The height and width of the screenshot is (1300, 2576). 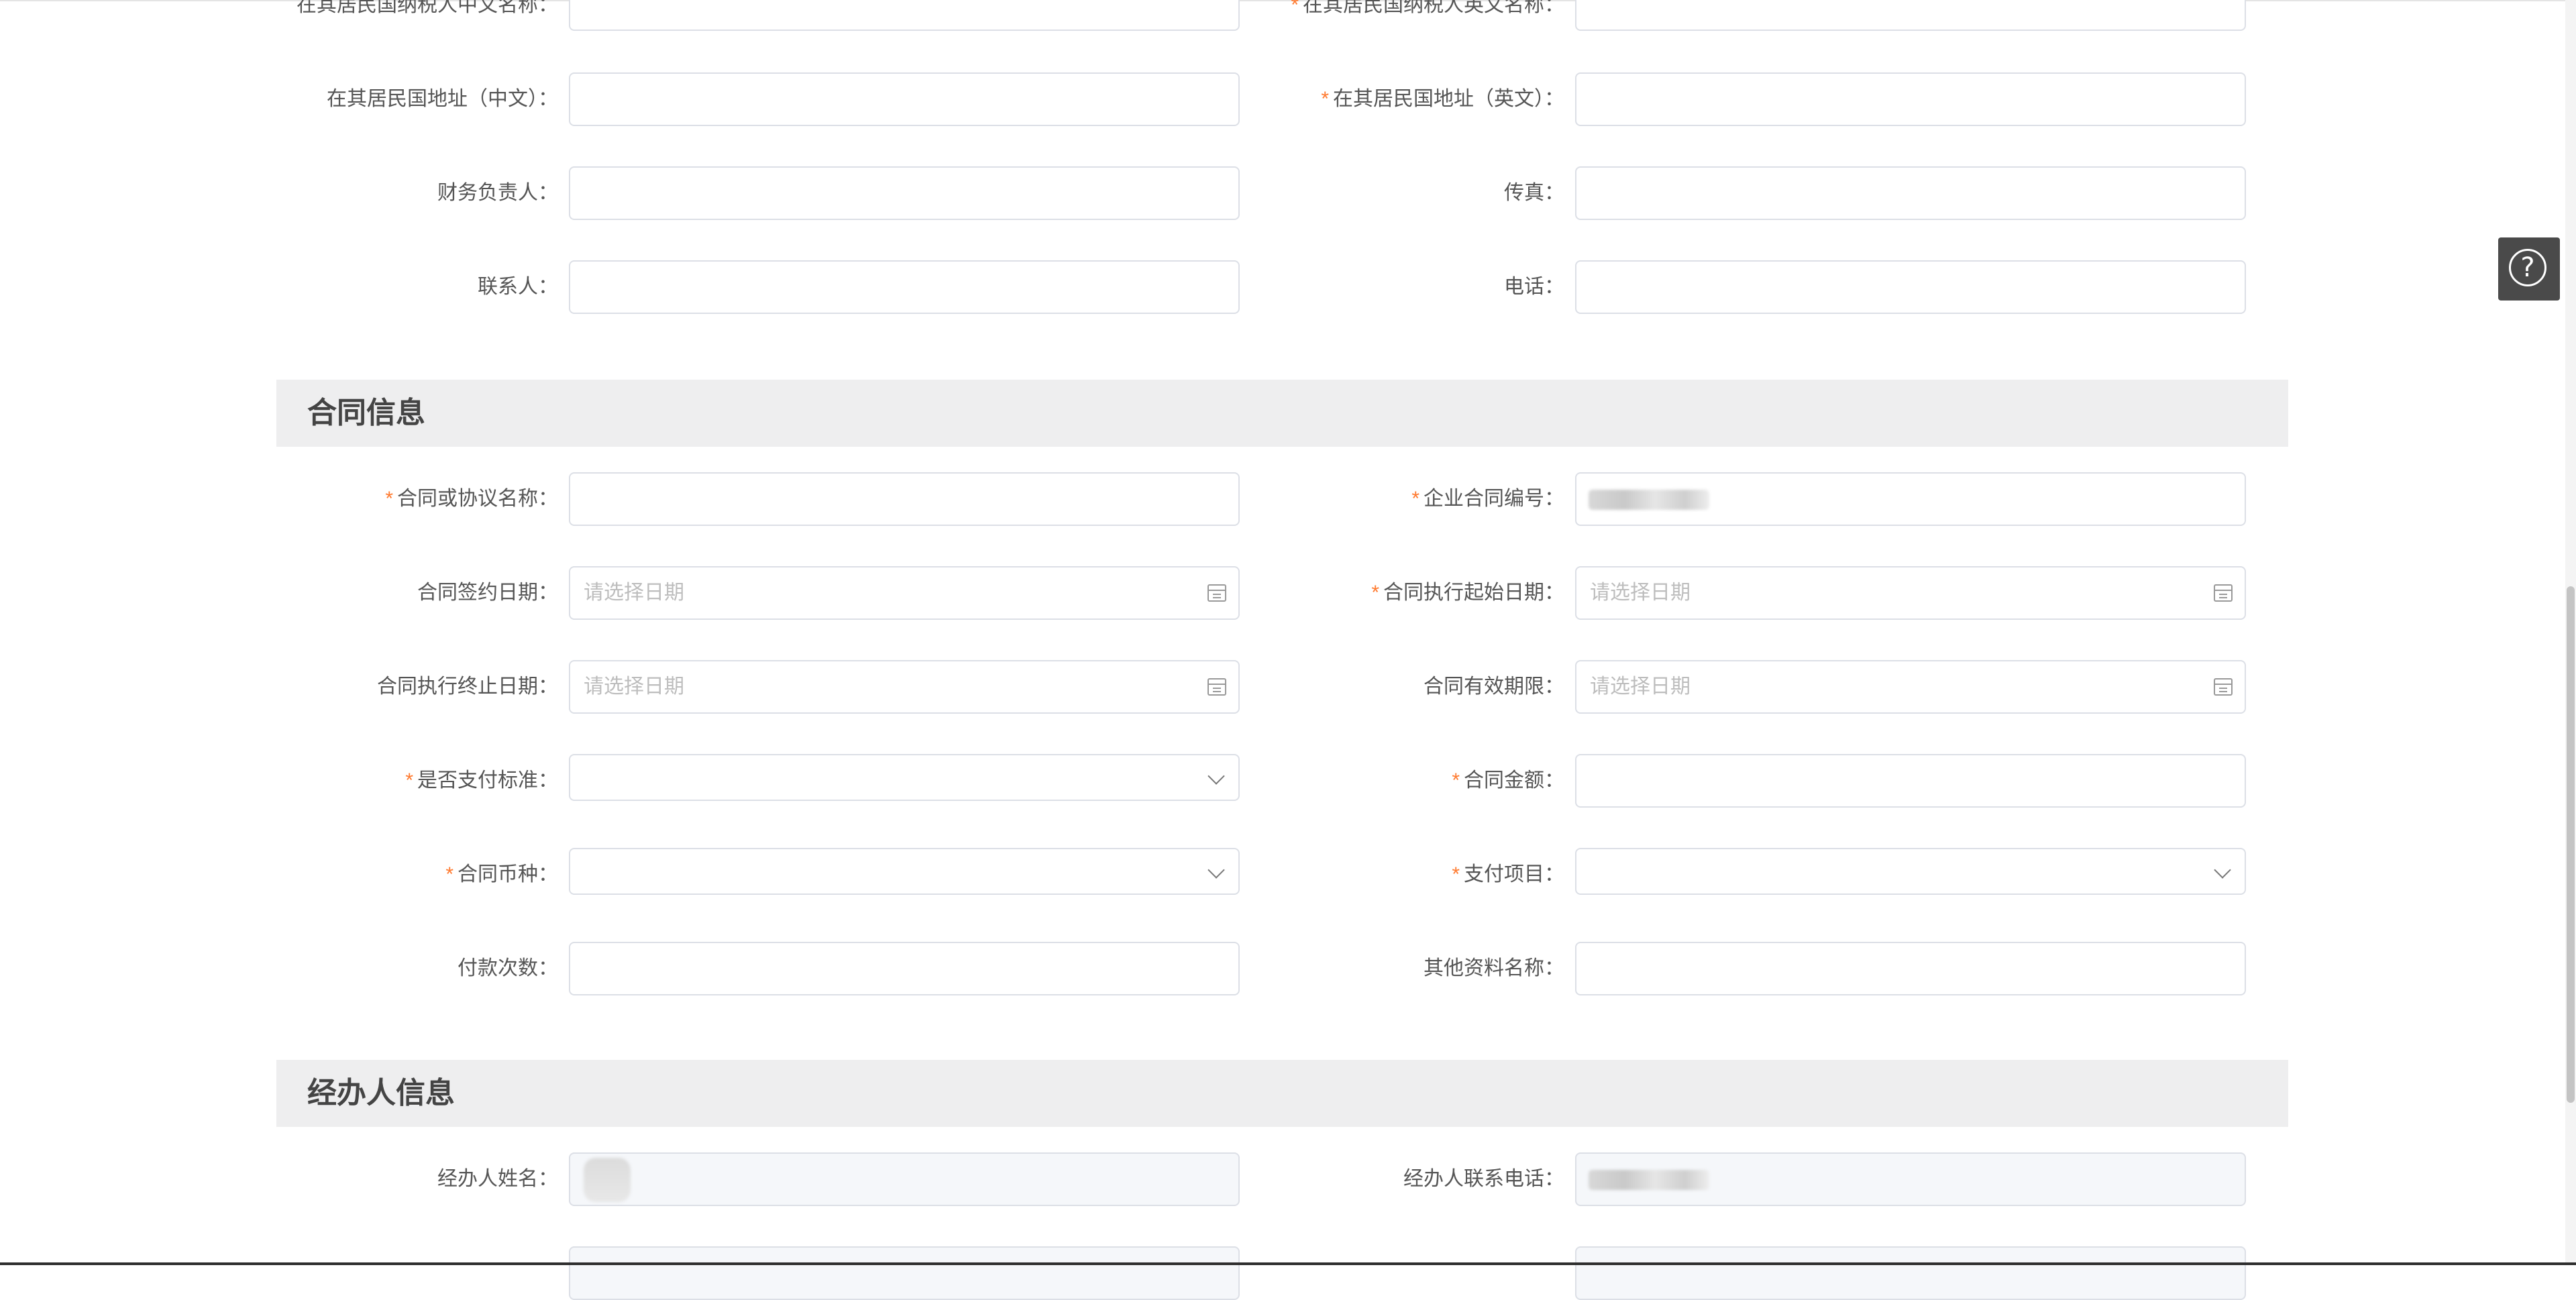 What do you see at coordinates (1910, 16) in the screenshot?
I see `residence-en-name-input` at bounding box center [1910, 16].